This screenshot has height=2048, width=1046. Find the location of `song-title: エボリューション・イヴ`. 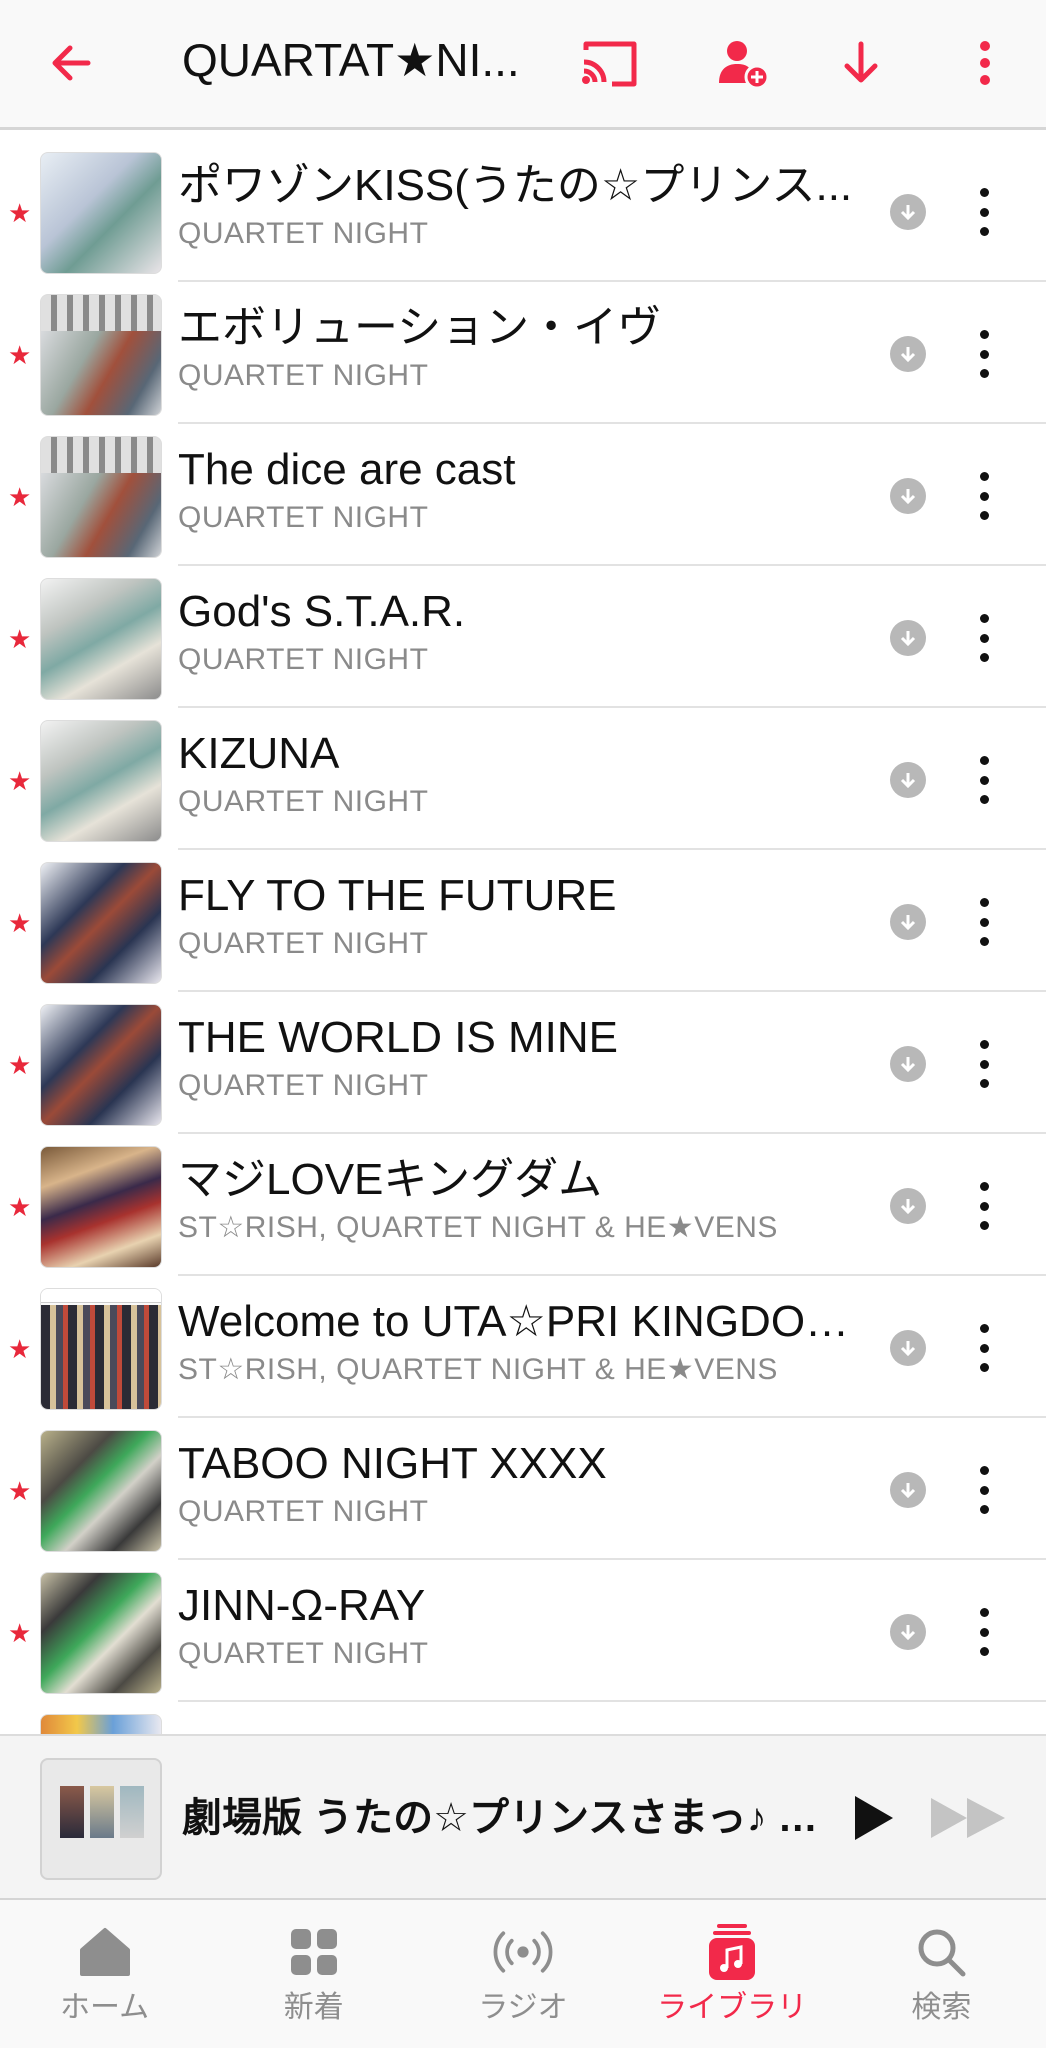

song-title: エボリューション・イヴ is located at coordinates (420, 327).